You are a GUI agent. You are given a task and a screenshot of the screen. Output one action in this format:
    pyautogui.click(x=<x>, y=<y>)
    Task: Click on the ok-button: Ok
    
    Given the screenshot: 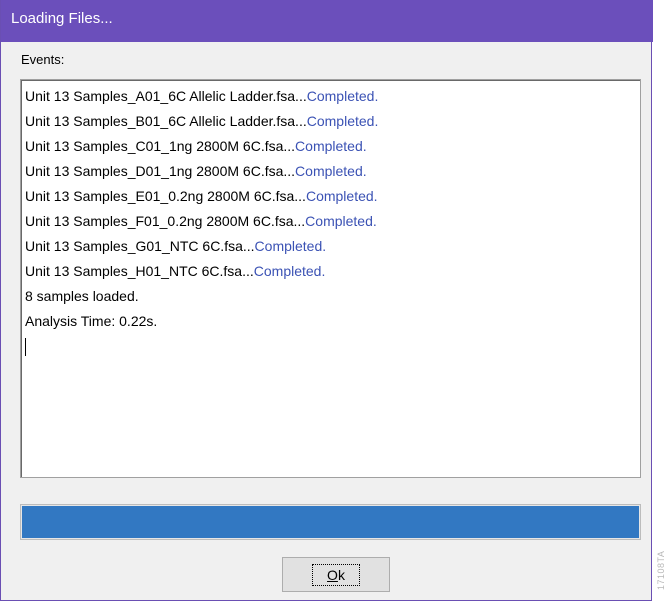 What is the action you would take?
    pyautogui.click(x=336, y=574)
    